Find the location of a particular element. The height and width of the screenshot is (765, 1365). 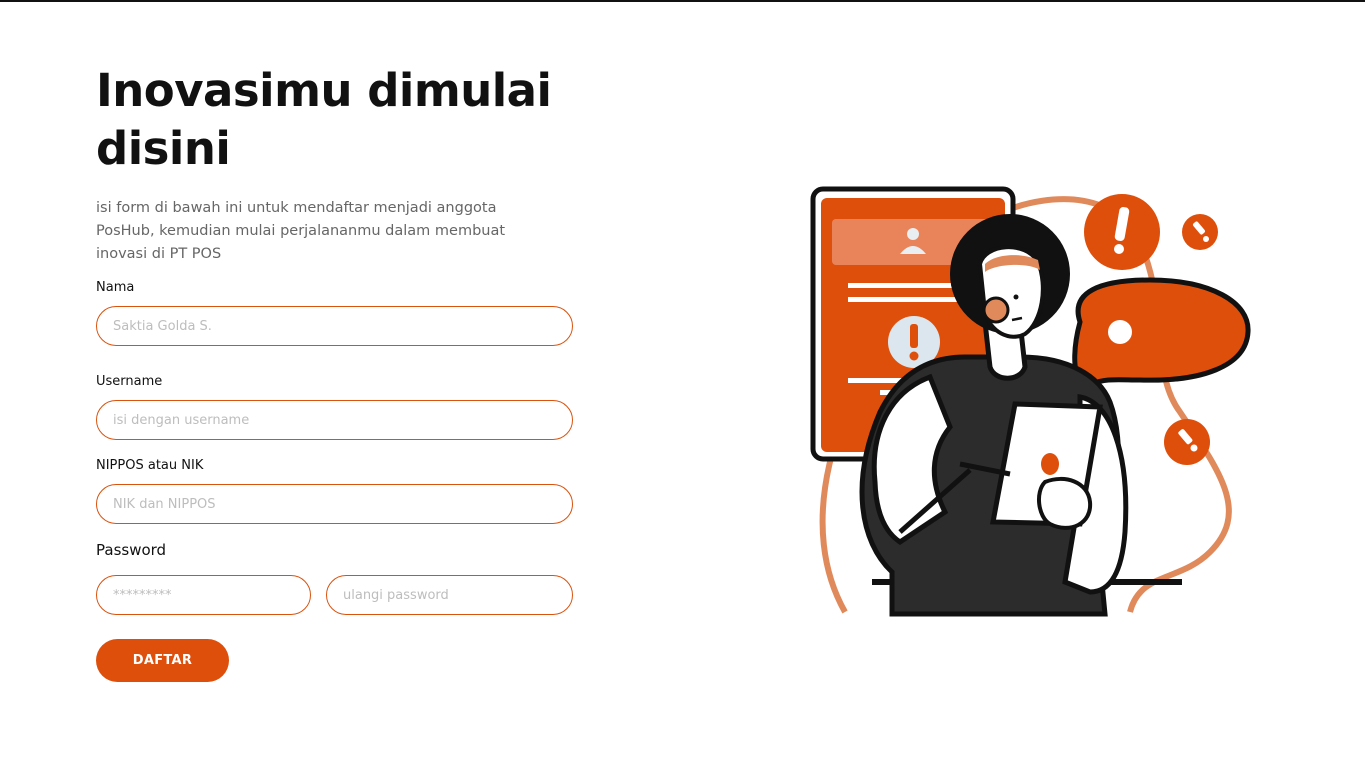

nippos-label: NIPPOS atau NIK is located at coordinates (150, 465).